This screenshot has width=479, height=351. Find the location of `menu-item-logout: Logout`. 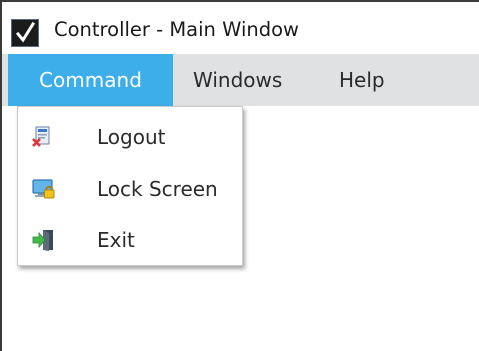

menu-item-logout: Logout is located at coordinates (130, 137).